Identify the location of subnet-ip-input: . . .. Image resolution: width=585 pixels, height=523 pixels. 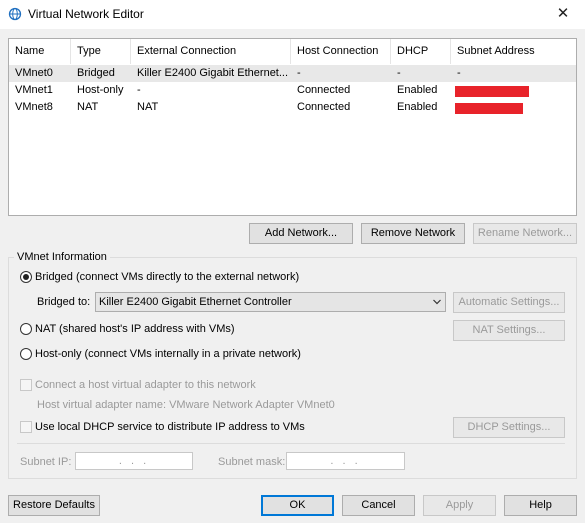
(134, 461).